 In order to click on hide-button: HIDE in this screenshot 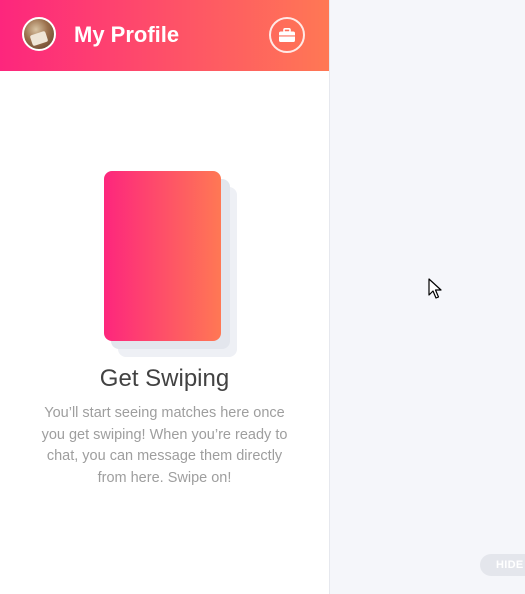, I will do `click(502, 565)`.